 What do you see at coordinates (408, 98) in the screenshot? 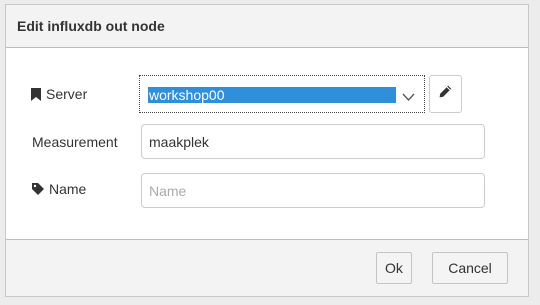
I see `chevron-down-icon` at bounding box center [408, 98].